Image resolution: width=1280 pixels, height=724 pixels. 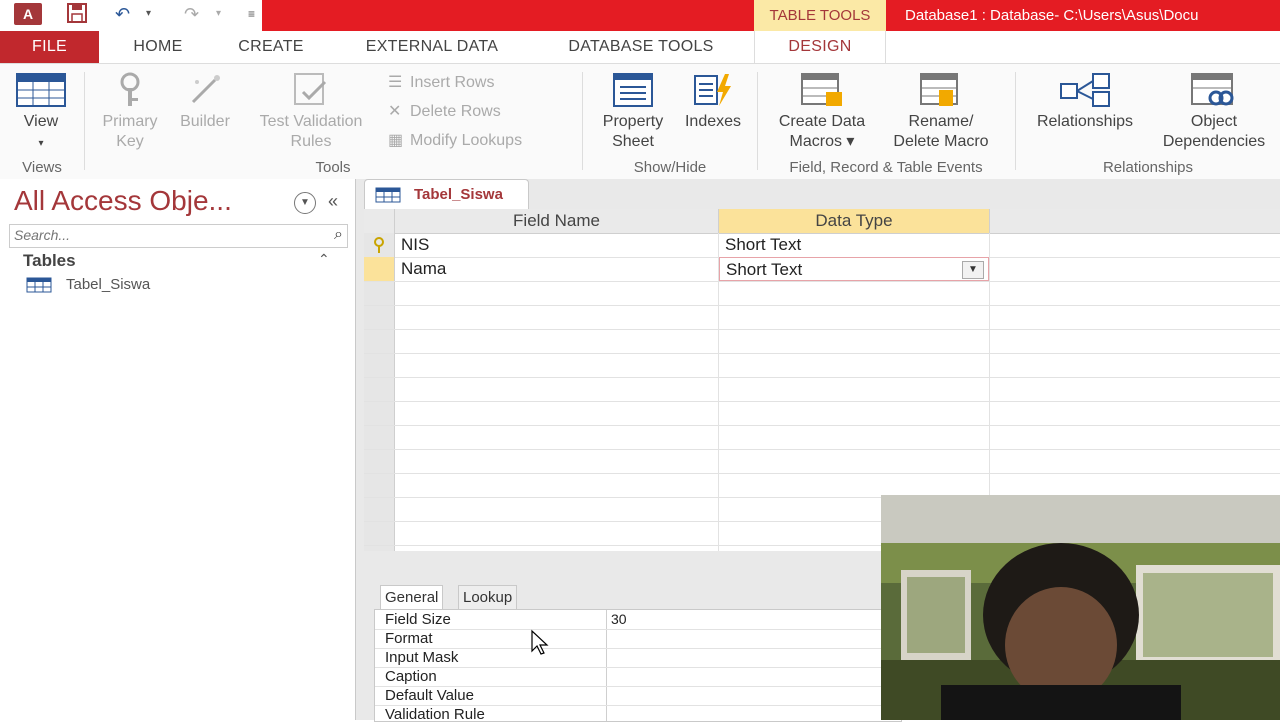 I want to click on indexes-button: Indexes, so click(x=713, y=102).